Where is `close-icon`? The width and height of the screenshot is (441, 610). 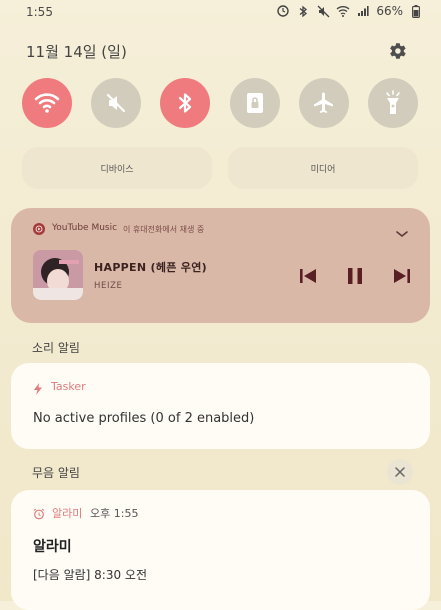
close-icon is located at coordinates (400, 472).